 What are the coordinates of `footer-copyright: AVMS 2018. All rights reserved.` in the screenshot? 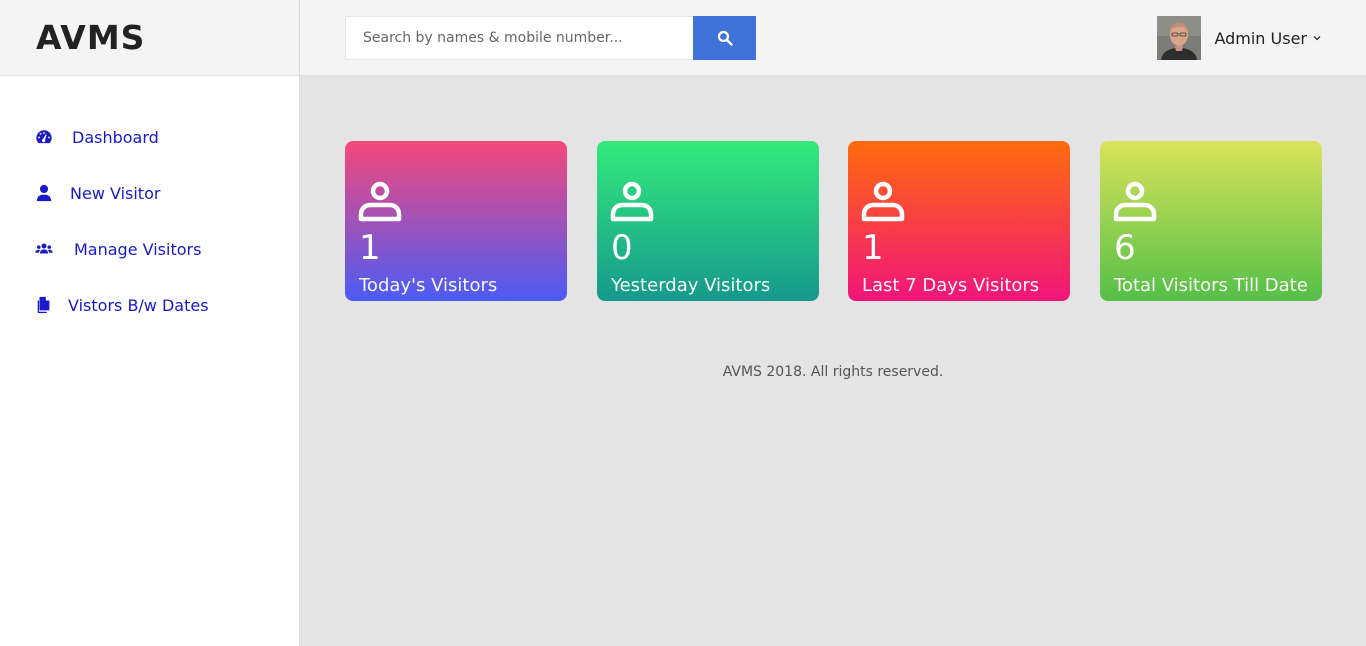 It's located at (833, 372).